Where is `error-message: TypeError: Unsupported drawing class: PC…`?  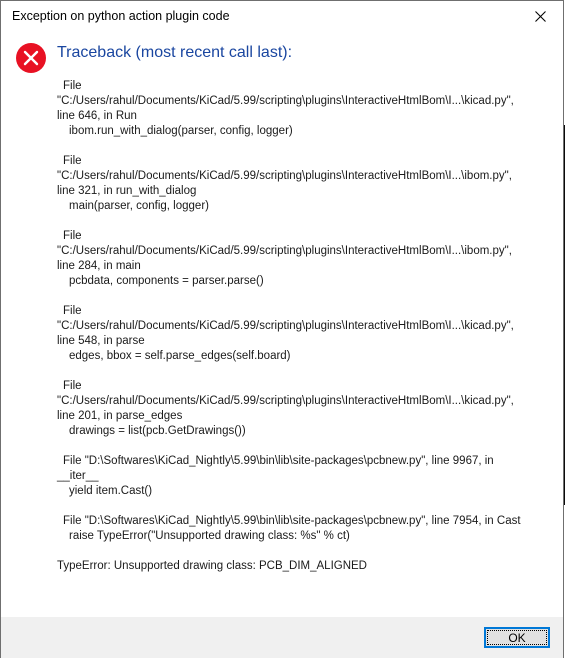 error-message: TypeError: Unsupported drawing class: PC… is located at coordinates (212, 566).